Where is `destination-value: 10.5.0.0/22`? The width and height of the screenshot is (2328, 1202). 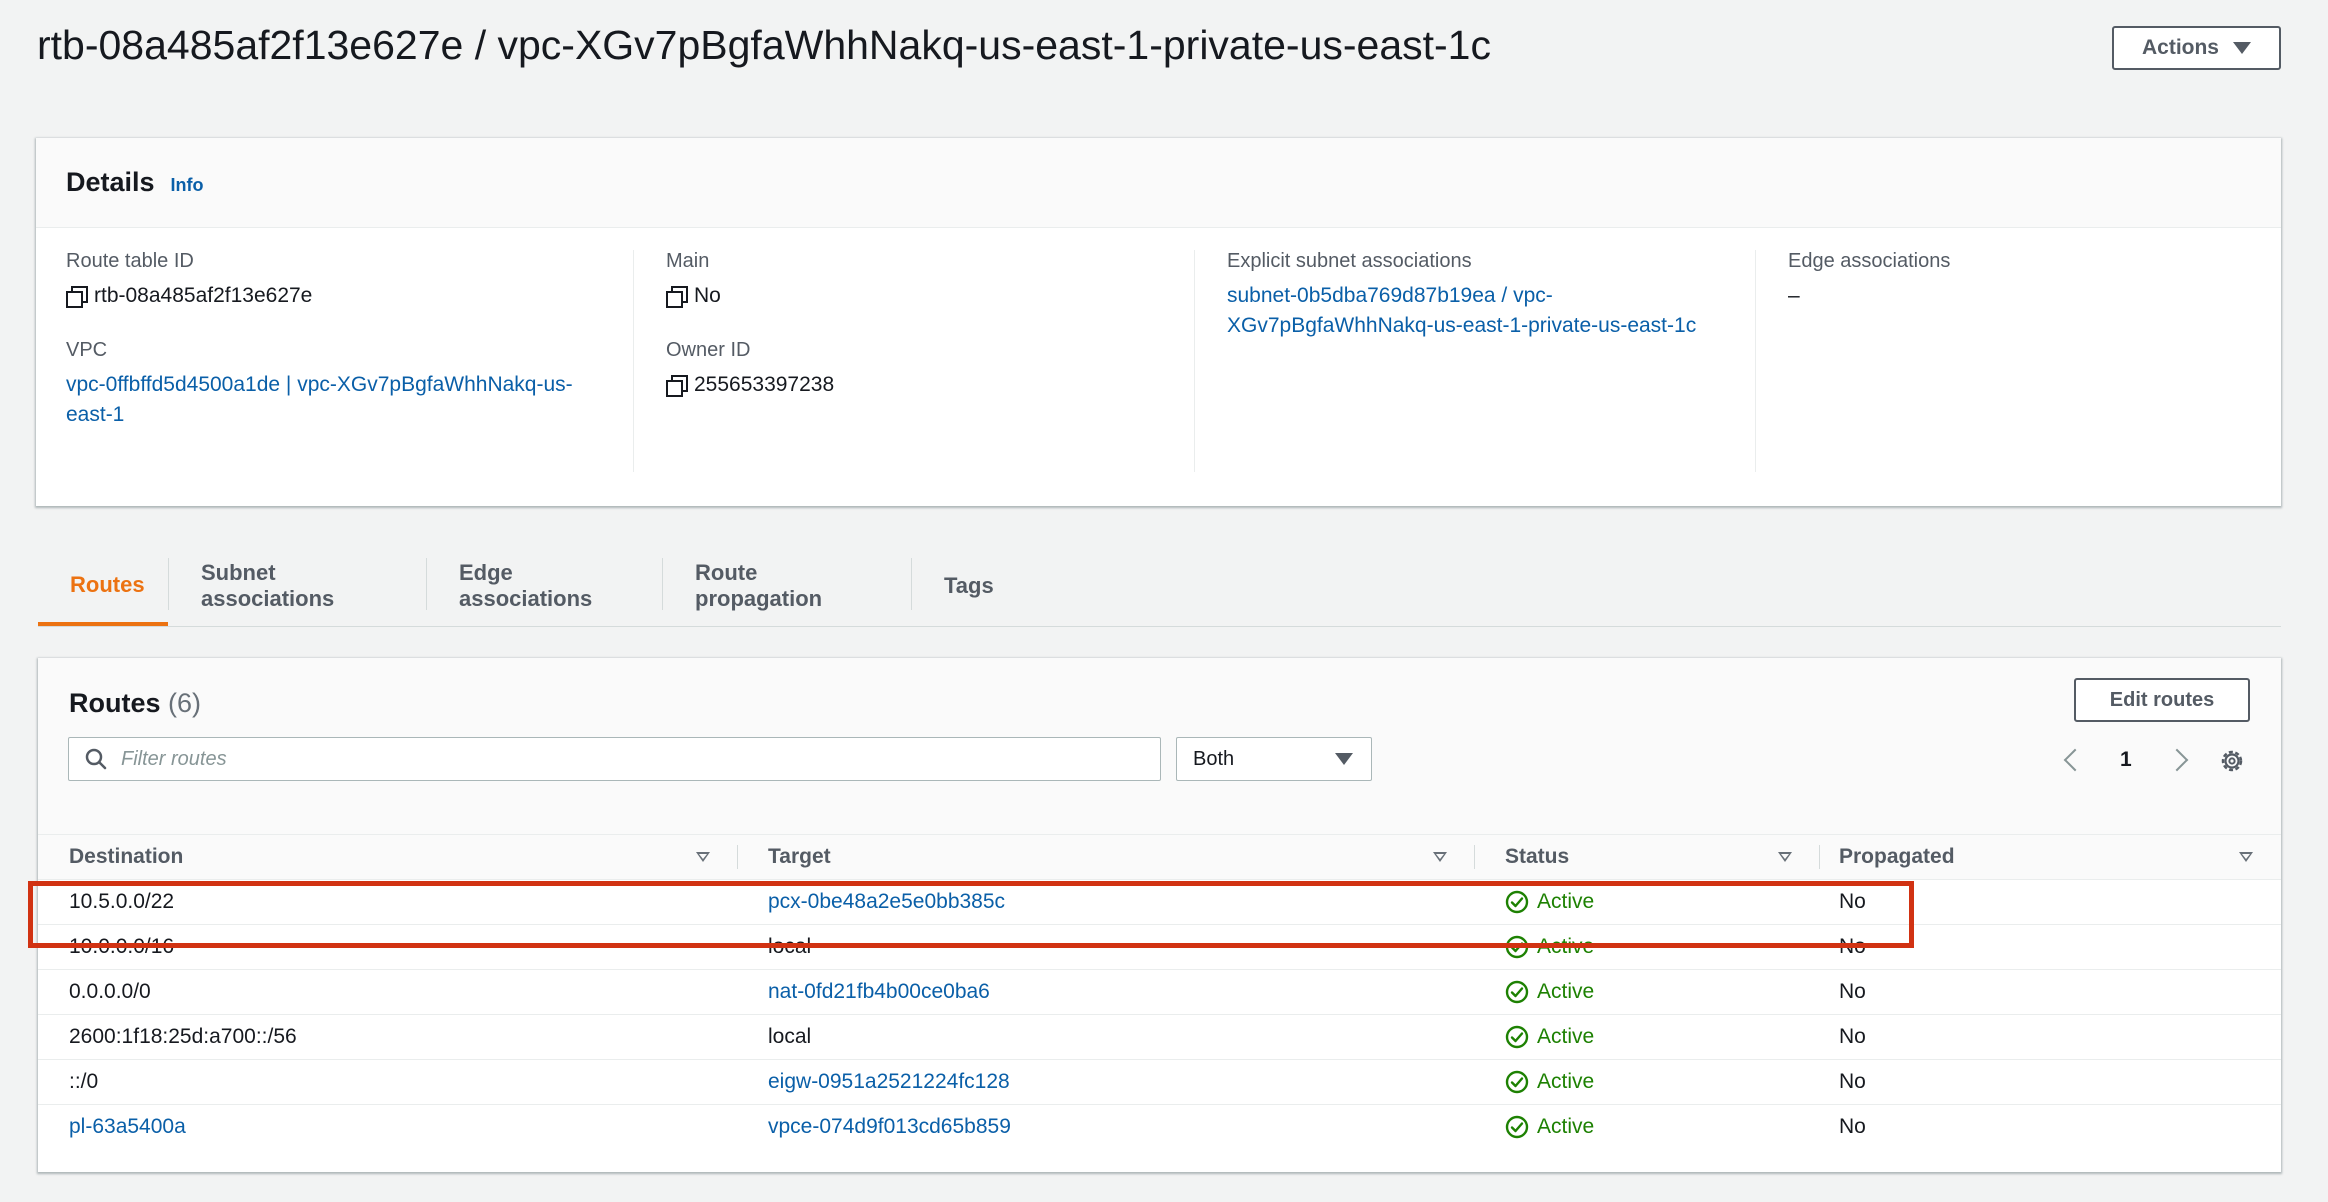
destination-value: 10.5.0.0/22 is located at coordinates (122, 901).